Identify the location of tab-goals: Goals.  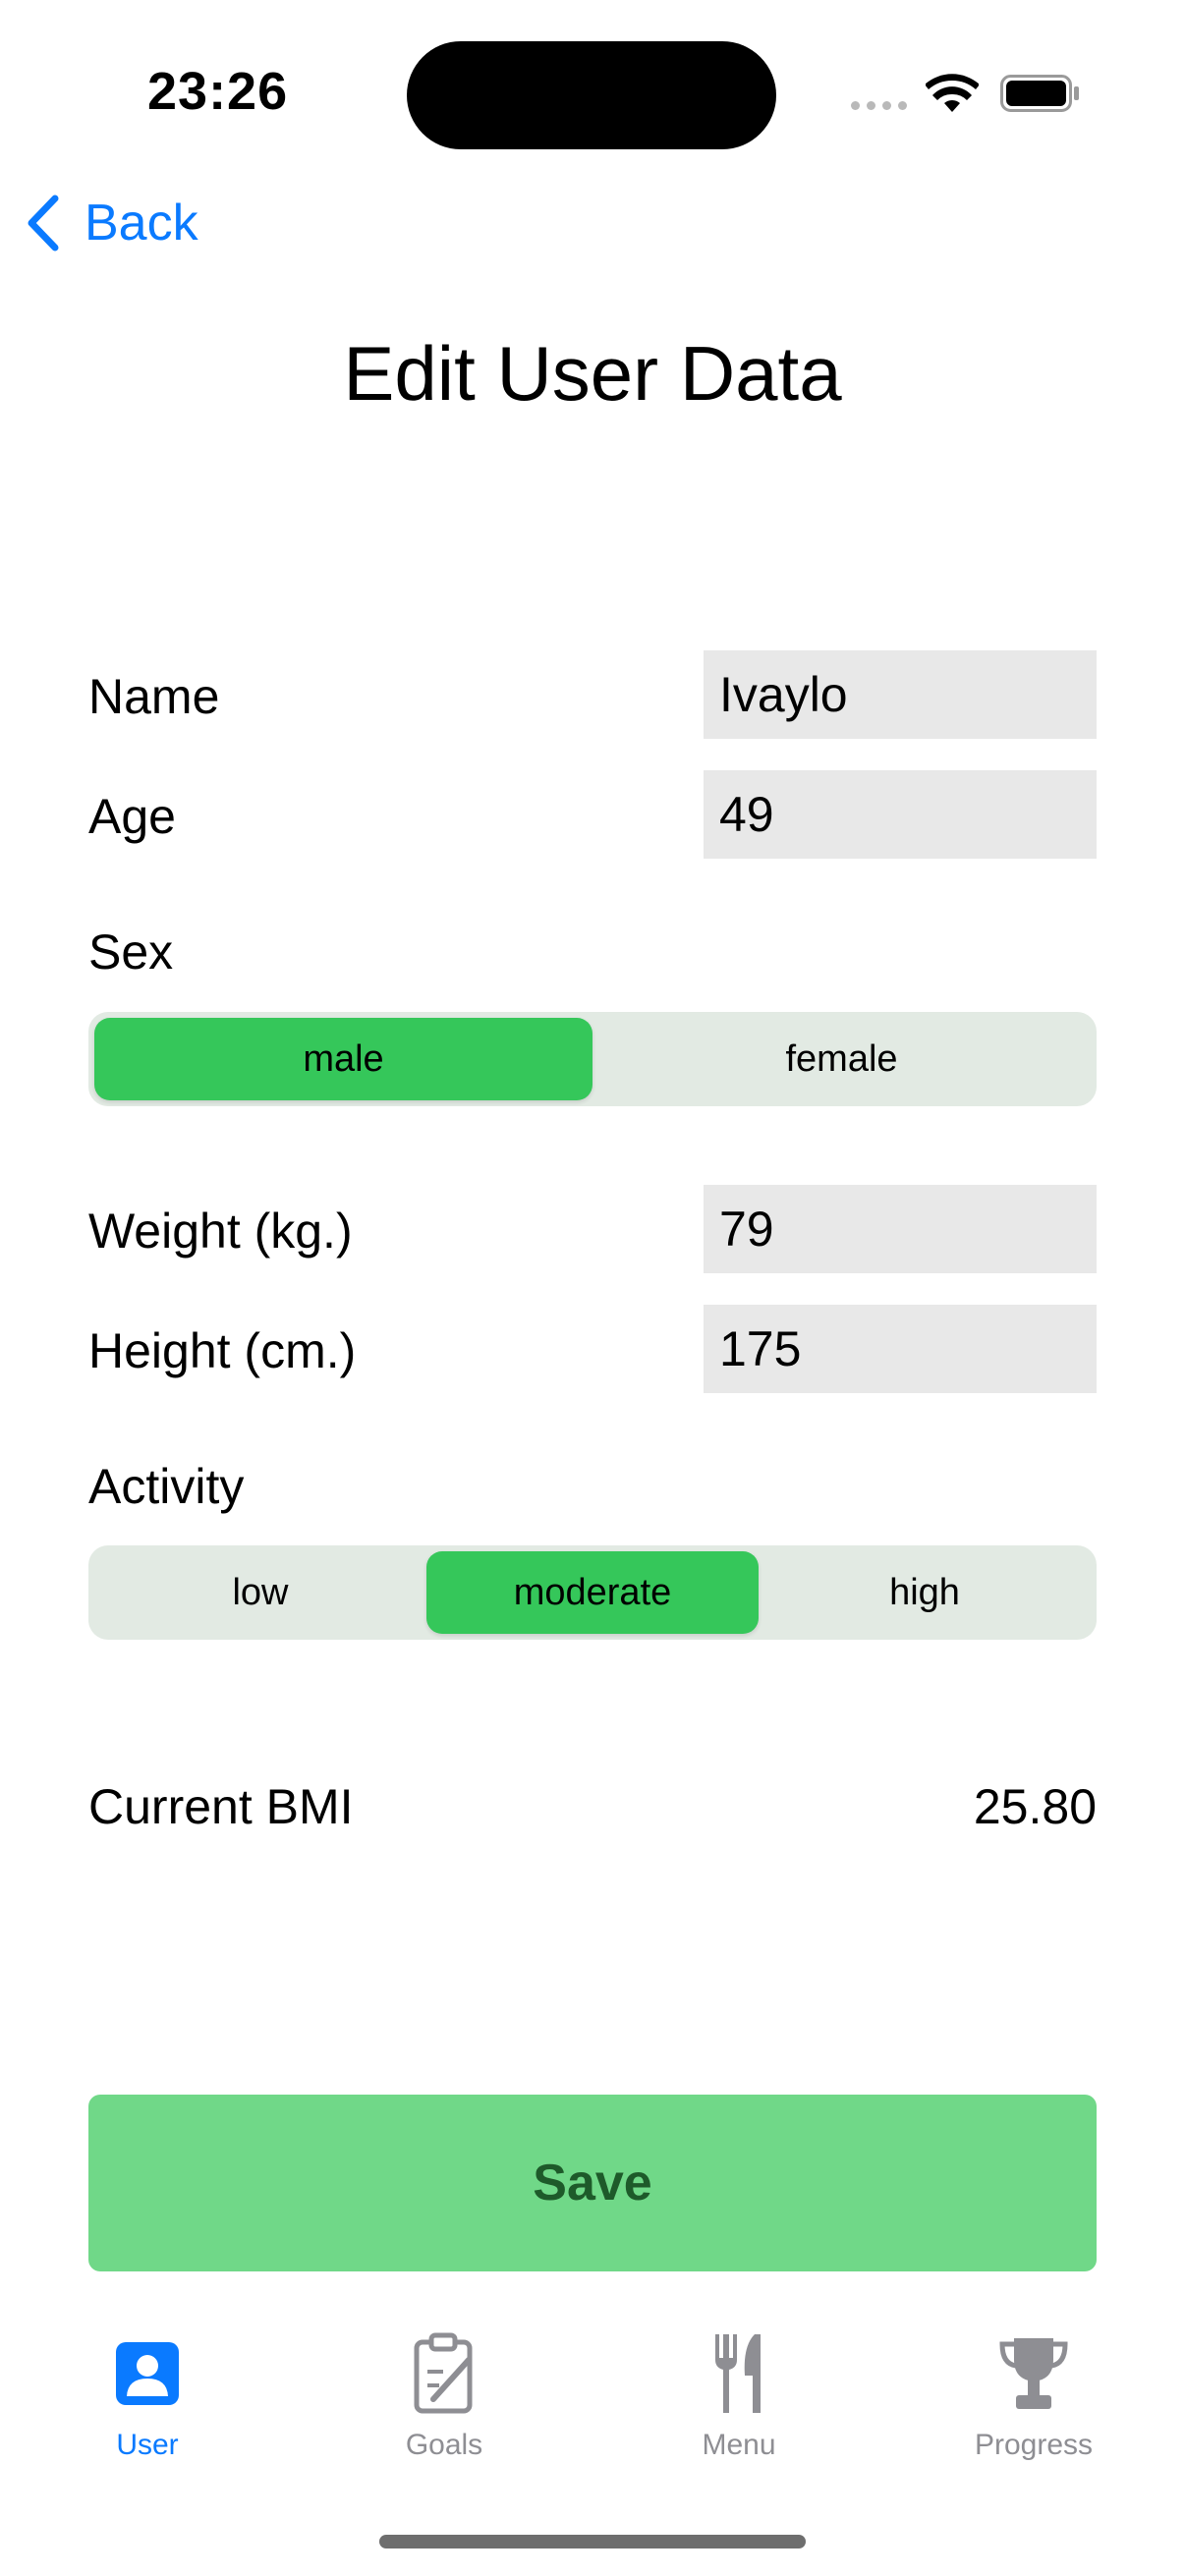
(444, 2402).